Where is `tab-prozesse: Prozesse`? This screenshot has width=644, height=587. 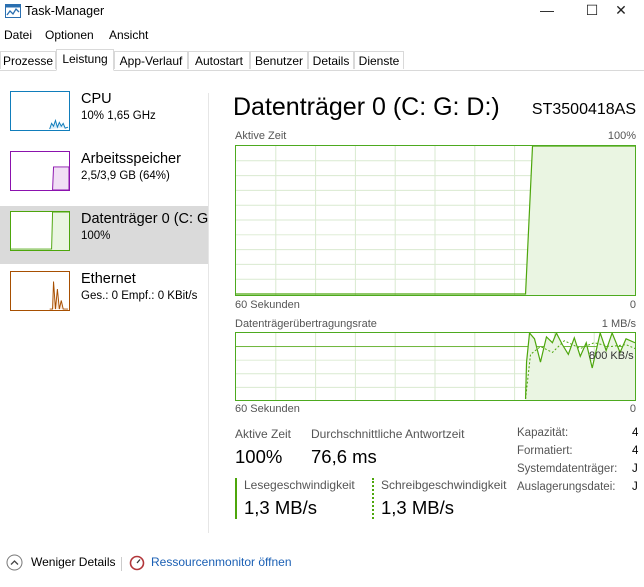 tab-prozesse: Prozesse is located at coordinates (28, 60).